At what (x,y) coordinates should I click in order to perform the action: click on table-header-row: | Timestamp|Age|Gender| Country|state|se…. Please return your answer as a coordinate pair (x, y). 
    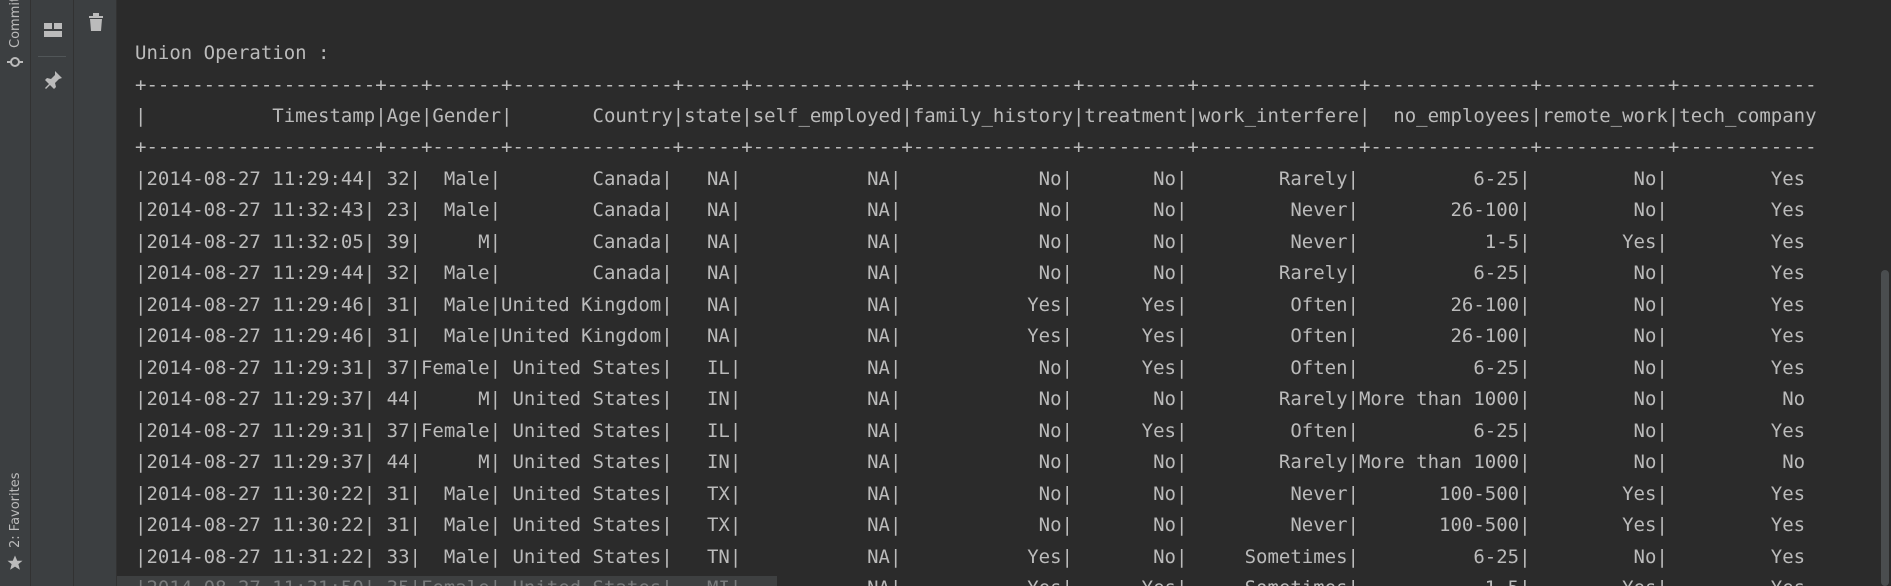
    Looking at the image, I should click on (976, 116).